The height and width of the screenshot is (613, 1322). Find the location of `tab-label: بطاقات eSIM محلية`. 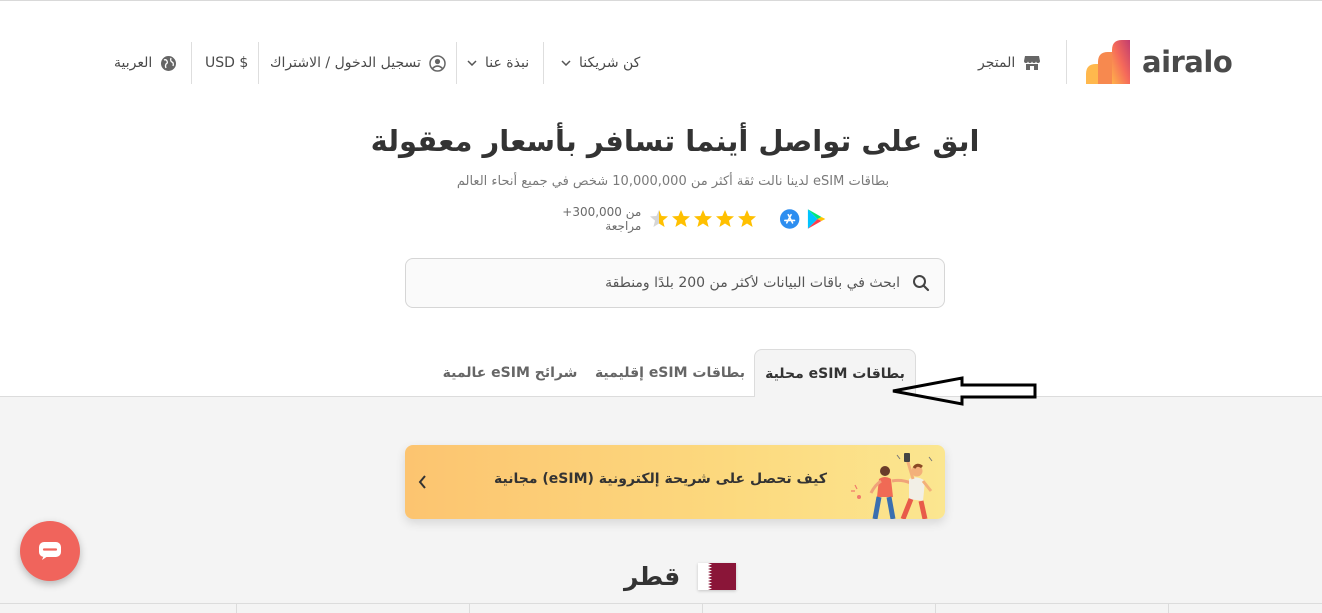

tab-label: بطاقات eSIM محلية is located at coordinates (835, 373).